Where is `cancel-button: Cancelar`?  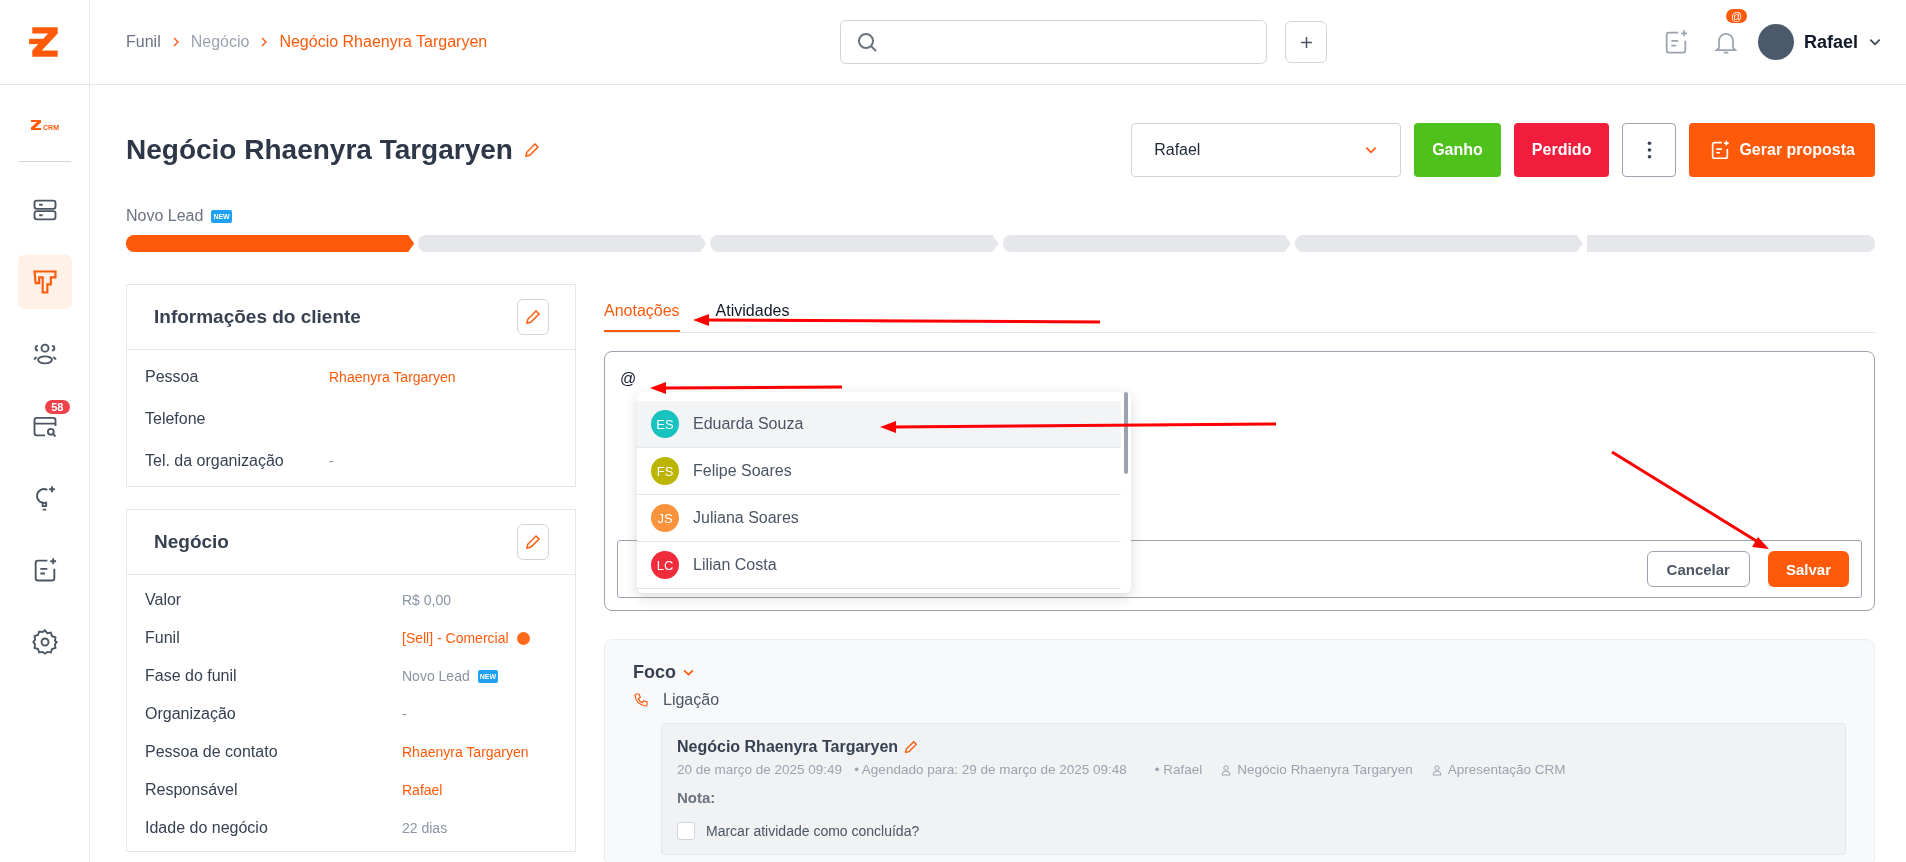 cancel-button: Cancelar is located at coordinates (1698, 569).